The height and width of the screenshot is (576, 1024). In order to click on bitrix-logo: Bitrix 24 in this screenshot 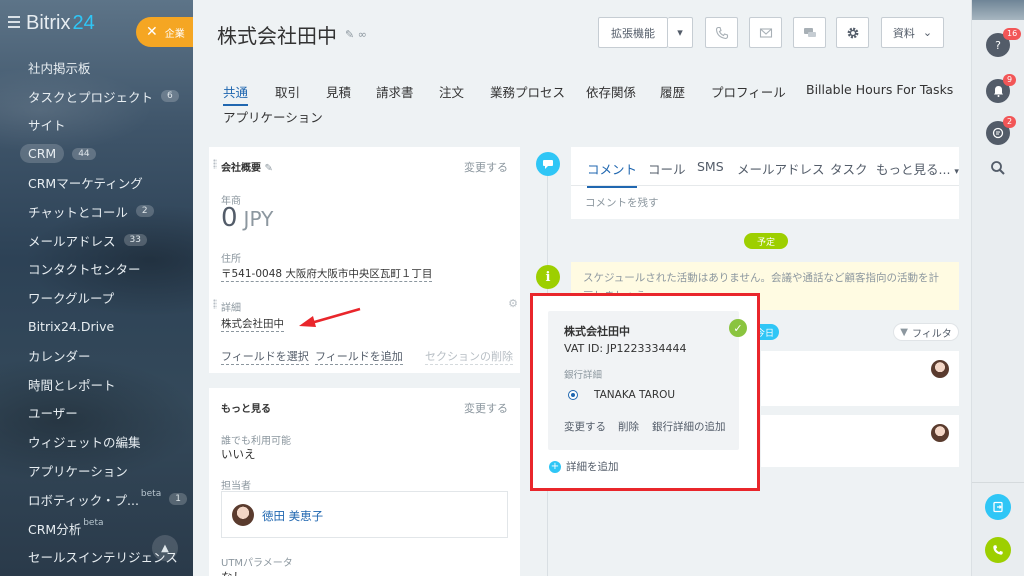, I will do `click(60, 23)`.